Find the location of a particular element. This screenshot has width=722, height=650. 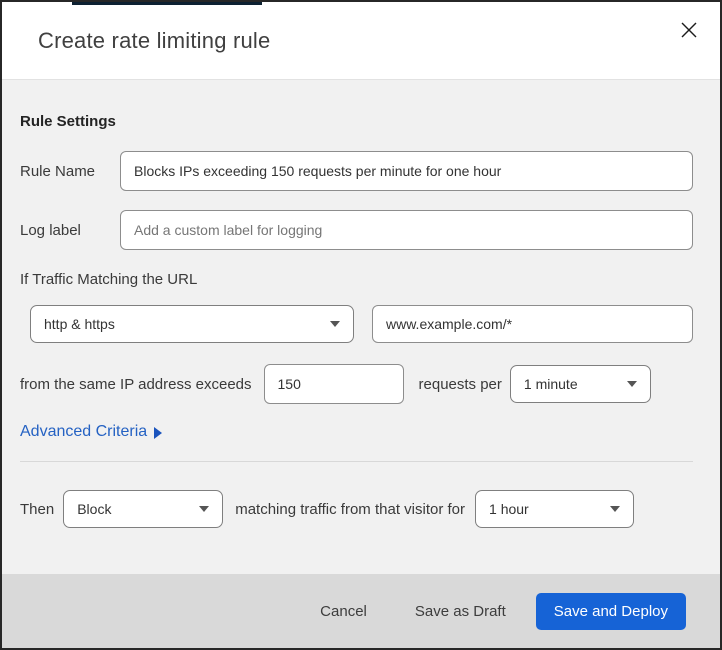

dialog-header: Create rate limiting rule is located at coordinates (361, 41).